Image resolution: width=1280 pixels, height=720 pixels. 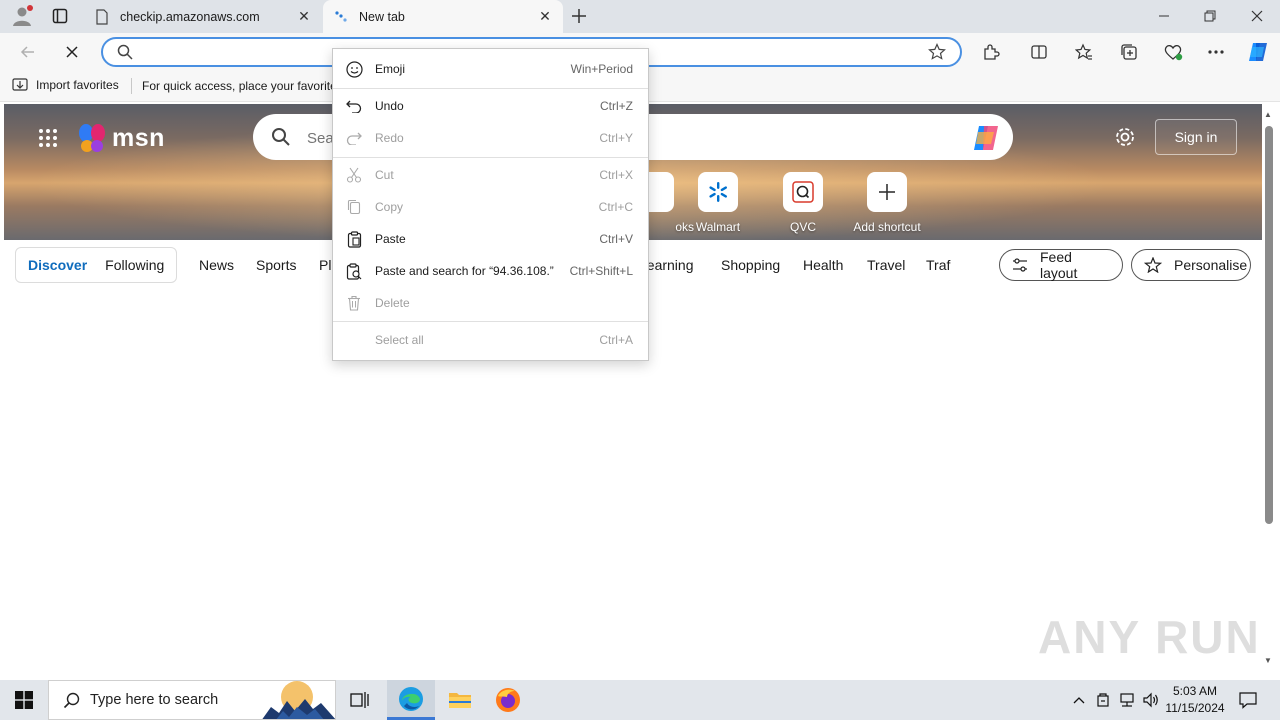 What do you see at coordinates (1196, 137) in the screenshot?
I see `sign-in-button: Sign in` at bounding box center [1196, 137].